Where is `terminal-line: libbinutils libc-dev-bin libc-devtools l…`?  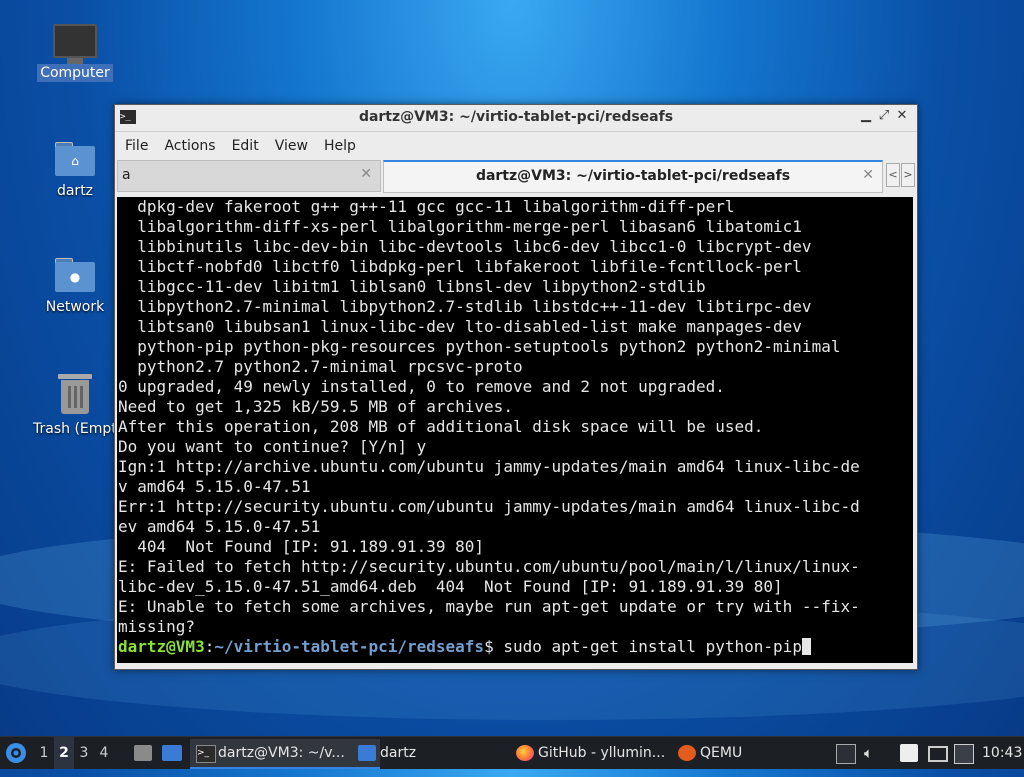 terminal-line: libbinutils libc-dev-bin libc-devtools l… is located at coordinates (465, 246).